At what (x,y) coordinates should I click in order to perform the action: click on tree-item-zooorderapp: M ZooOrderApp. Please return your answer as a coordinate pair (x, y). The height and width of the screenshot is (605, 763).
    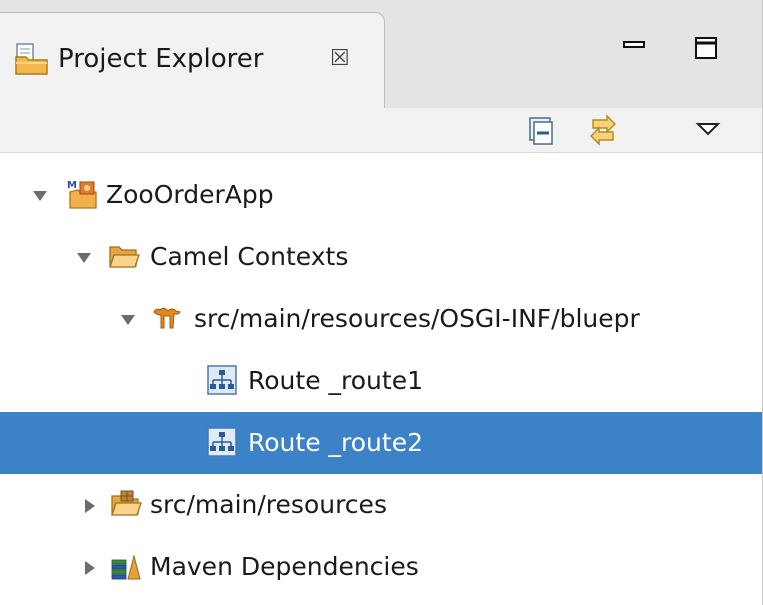
    Looking at the image, I should click on (381, 195).